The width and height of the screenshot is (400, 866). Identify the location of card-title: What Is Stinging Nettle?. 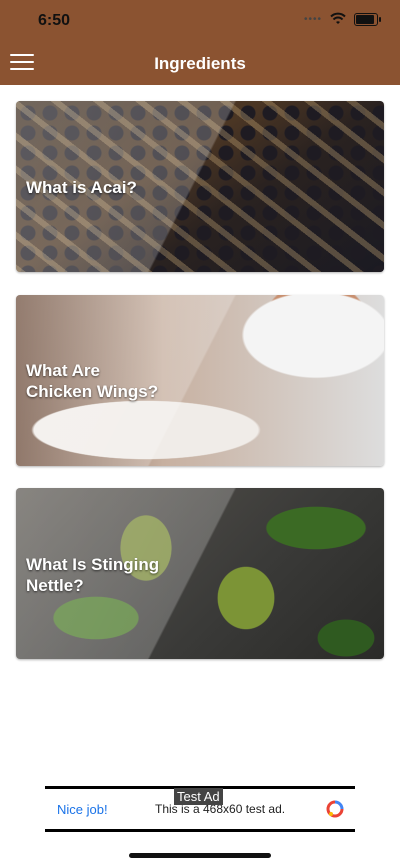
(93, 575).